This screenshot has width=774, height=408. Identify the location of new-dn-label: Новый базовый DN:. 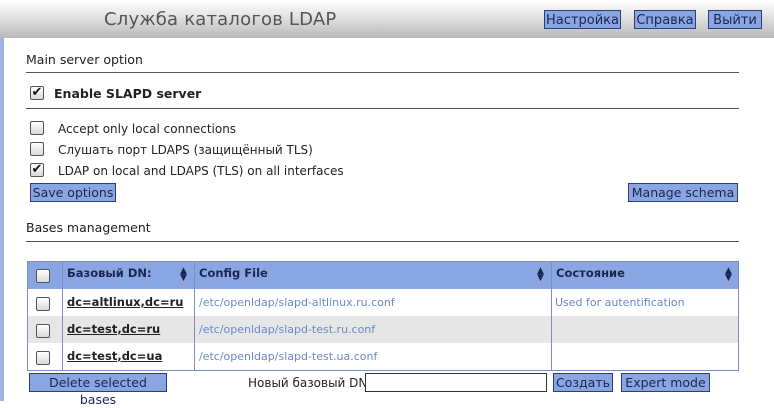
(310, 383).